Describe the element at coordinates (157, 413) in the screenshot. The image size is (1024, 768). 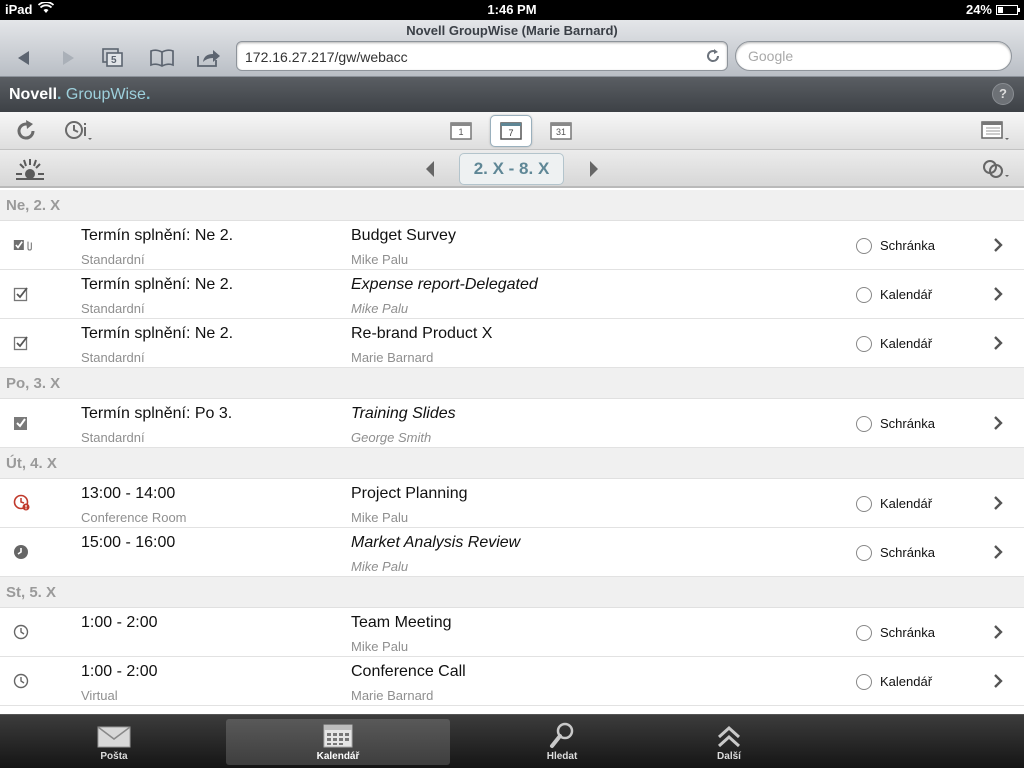
I see `appointment-time: Termín splnění: Po 3.` at that location.